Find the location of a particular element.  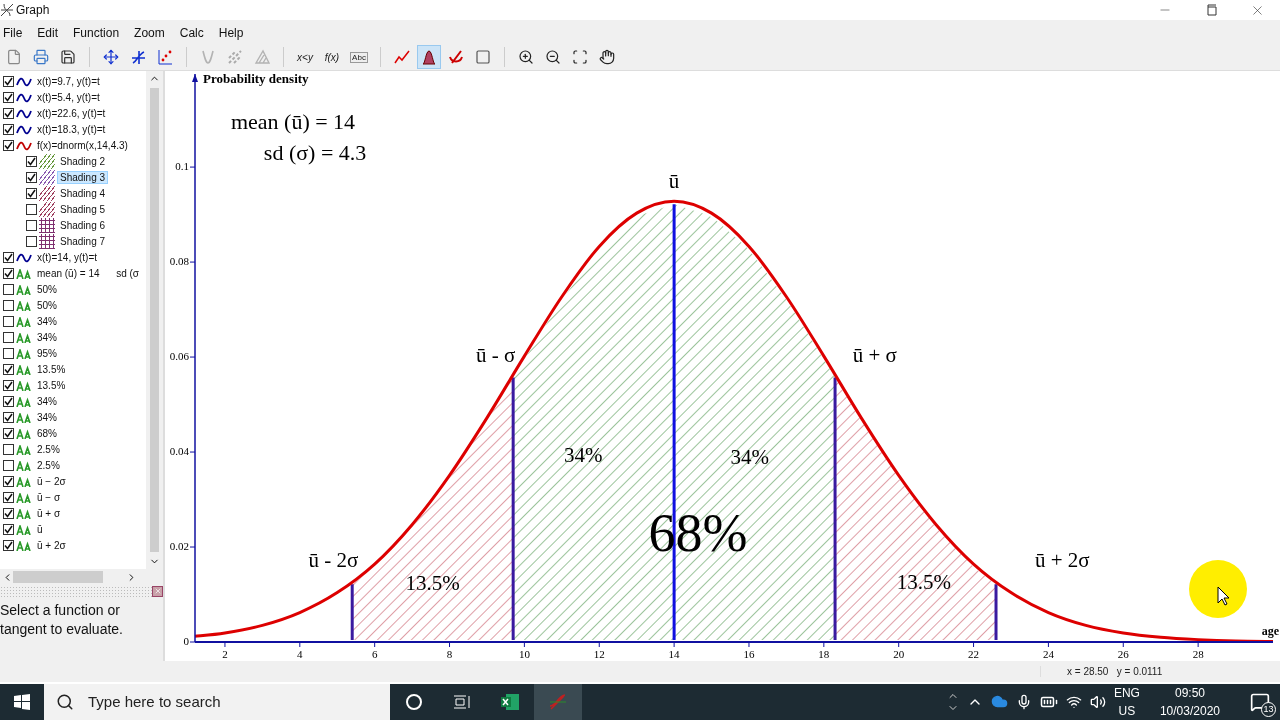

notifications-button: 13 is located at coordinates (1260, 702).